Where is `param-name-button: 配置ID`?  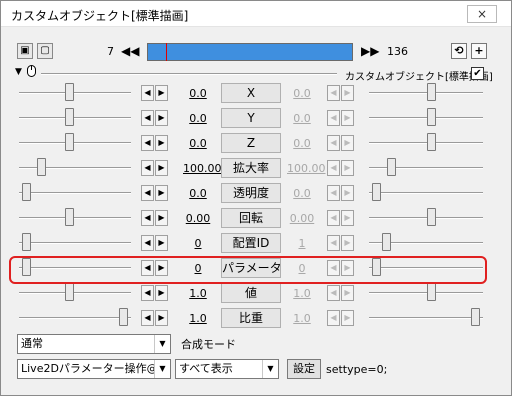
param-name-button: 配置ID is located at coordinates (251, 243).